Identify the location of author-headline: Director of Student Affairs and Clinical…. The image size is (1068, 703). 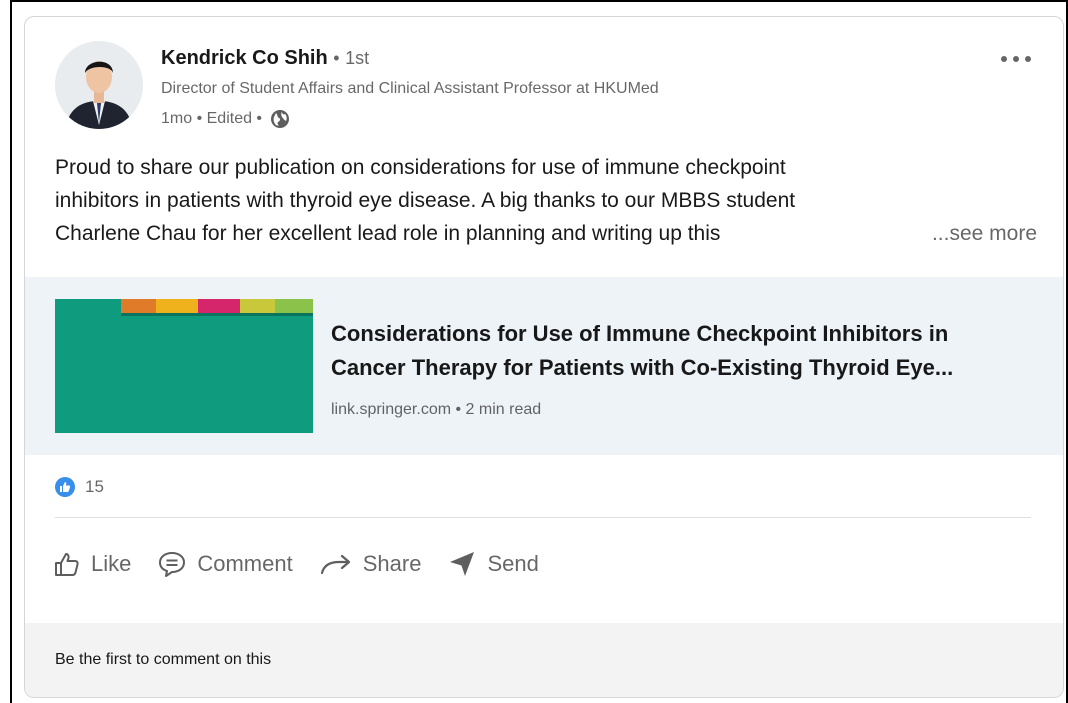
(410, 88).